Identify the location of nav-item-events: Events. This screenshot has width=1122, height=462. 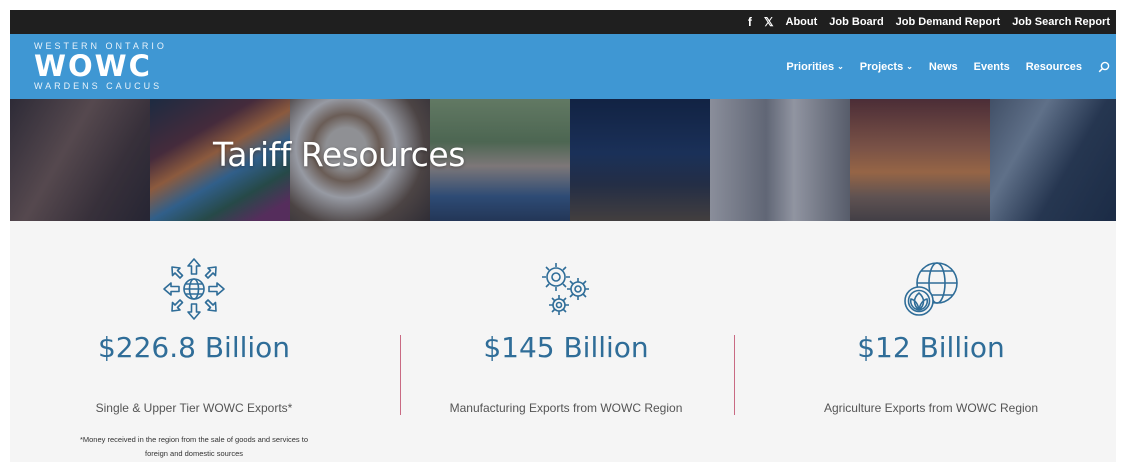
(992, 67).